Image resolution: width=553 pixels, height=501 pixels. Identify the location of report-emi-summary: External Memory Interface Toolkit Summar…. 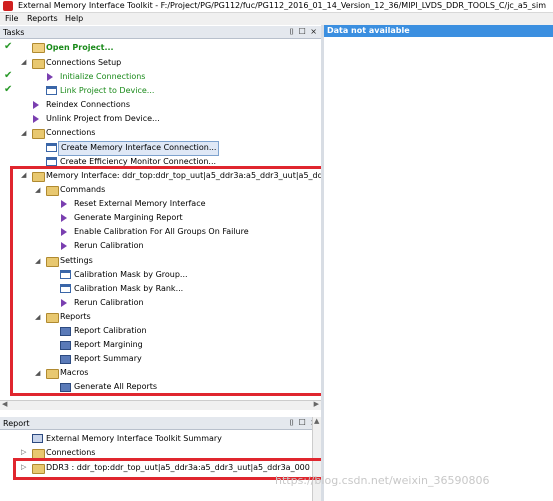
(134, 438).